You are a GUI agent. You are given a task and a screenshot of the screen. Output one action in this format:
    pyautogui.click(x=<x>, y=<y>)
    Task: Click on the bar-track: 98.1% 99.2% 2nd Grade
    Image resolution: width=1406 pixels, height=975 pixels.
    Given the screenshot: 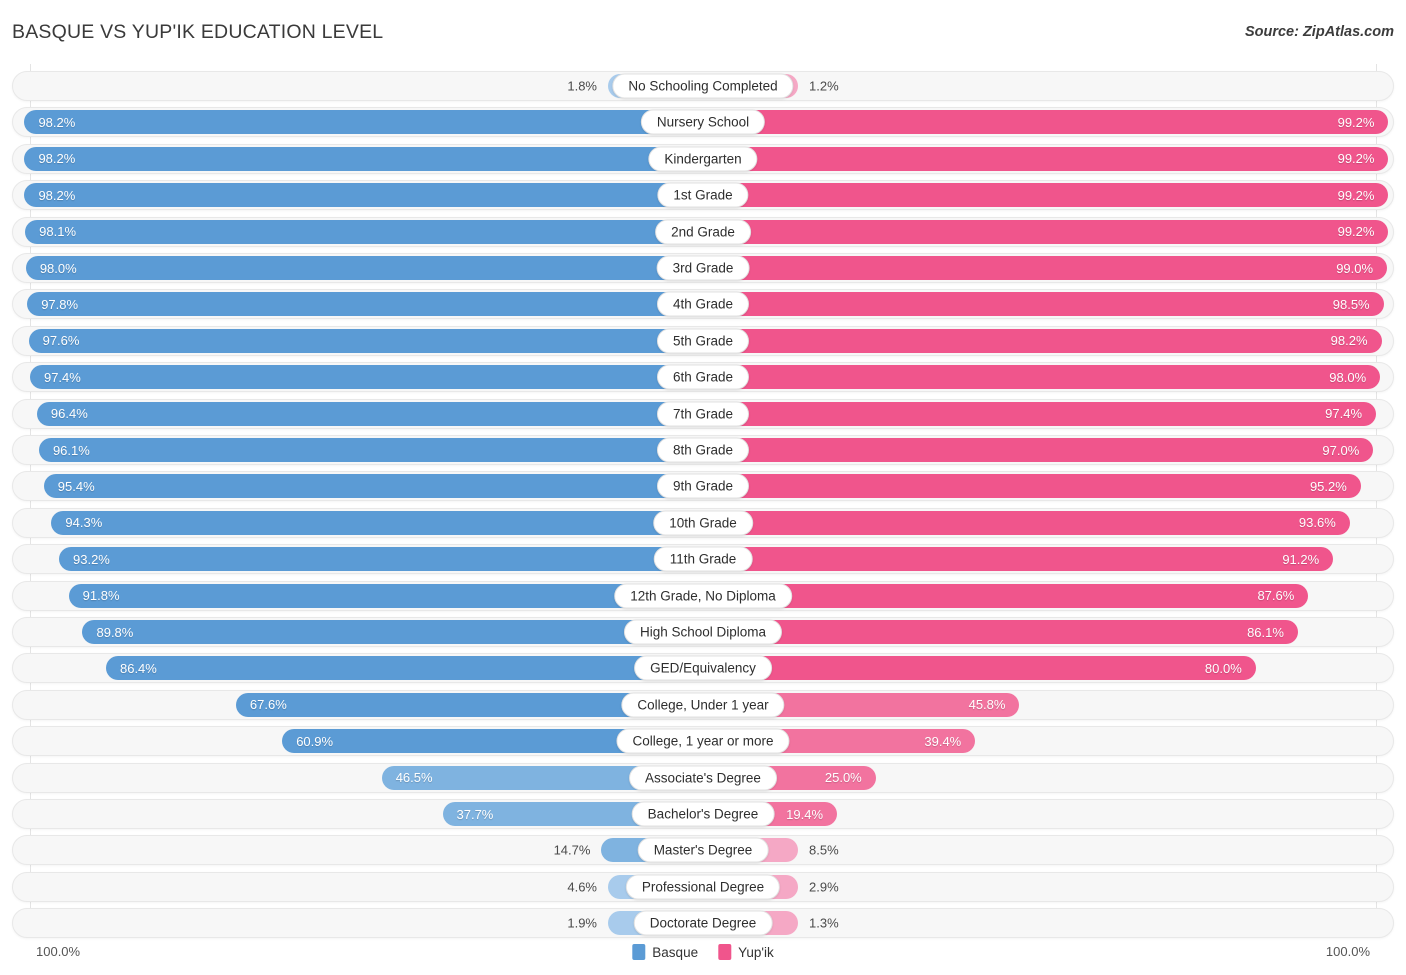 What is the action you would take?
    pyautogui.click(x=703, y=232)
    